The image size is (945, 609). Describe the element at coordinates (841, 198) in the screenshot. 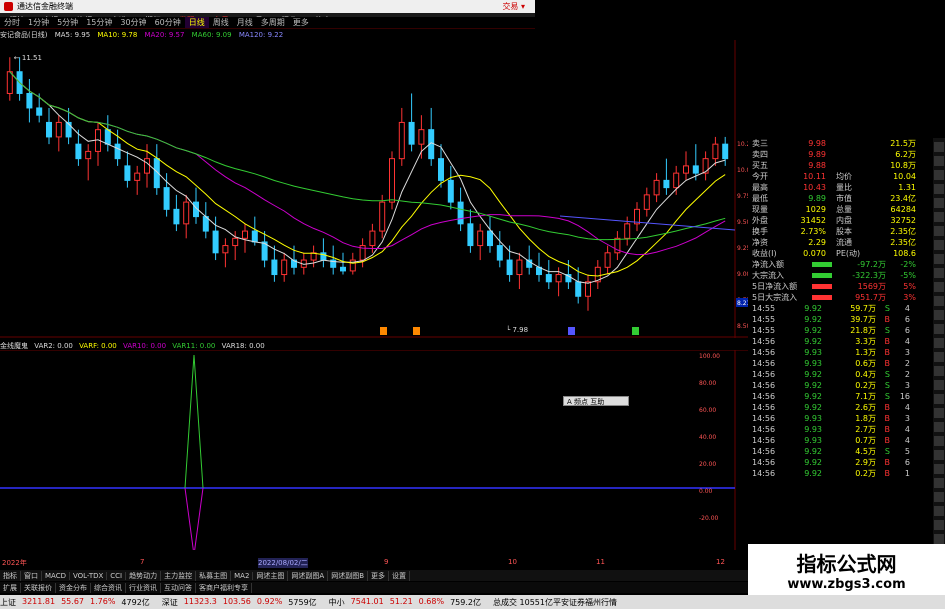

I see `stat-row: 最低 9.89 市值 23.4亿` at that location.